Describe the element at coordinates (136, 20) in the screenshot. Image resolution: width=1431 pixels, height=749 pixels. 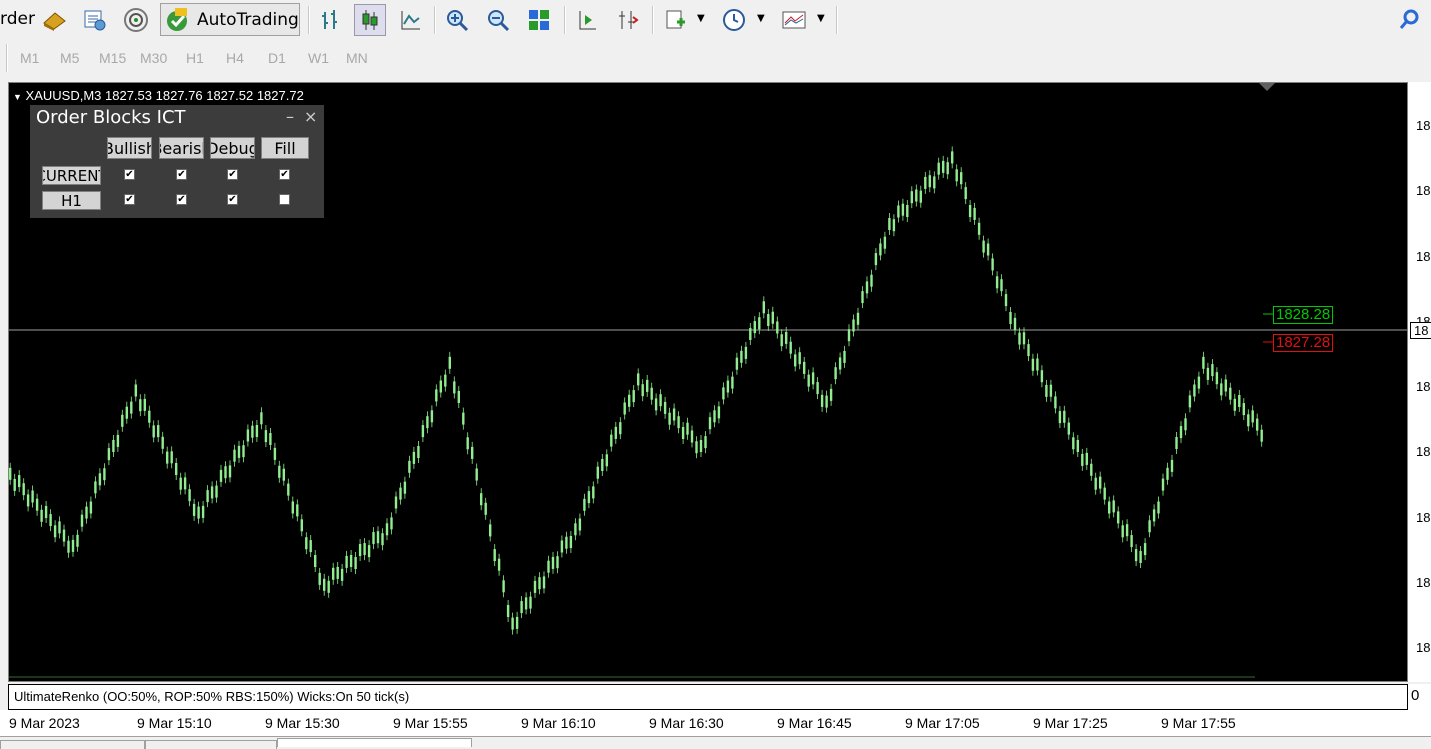
I see `signals-icon` at that location.